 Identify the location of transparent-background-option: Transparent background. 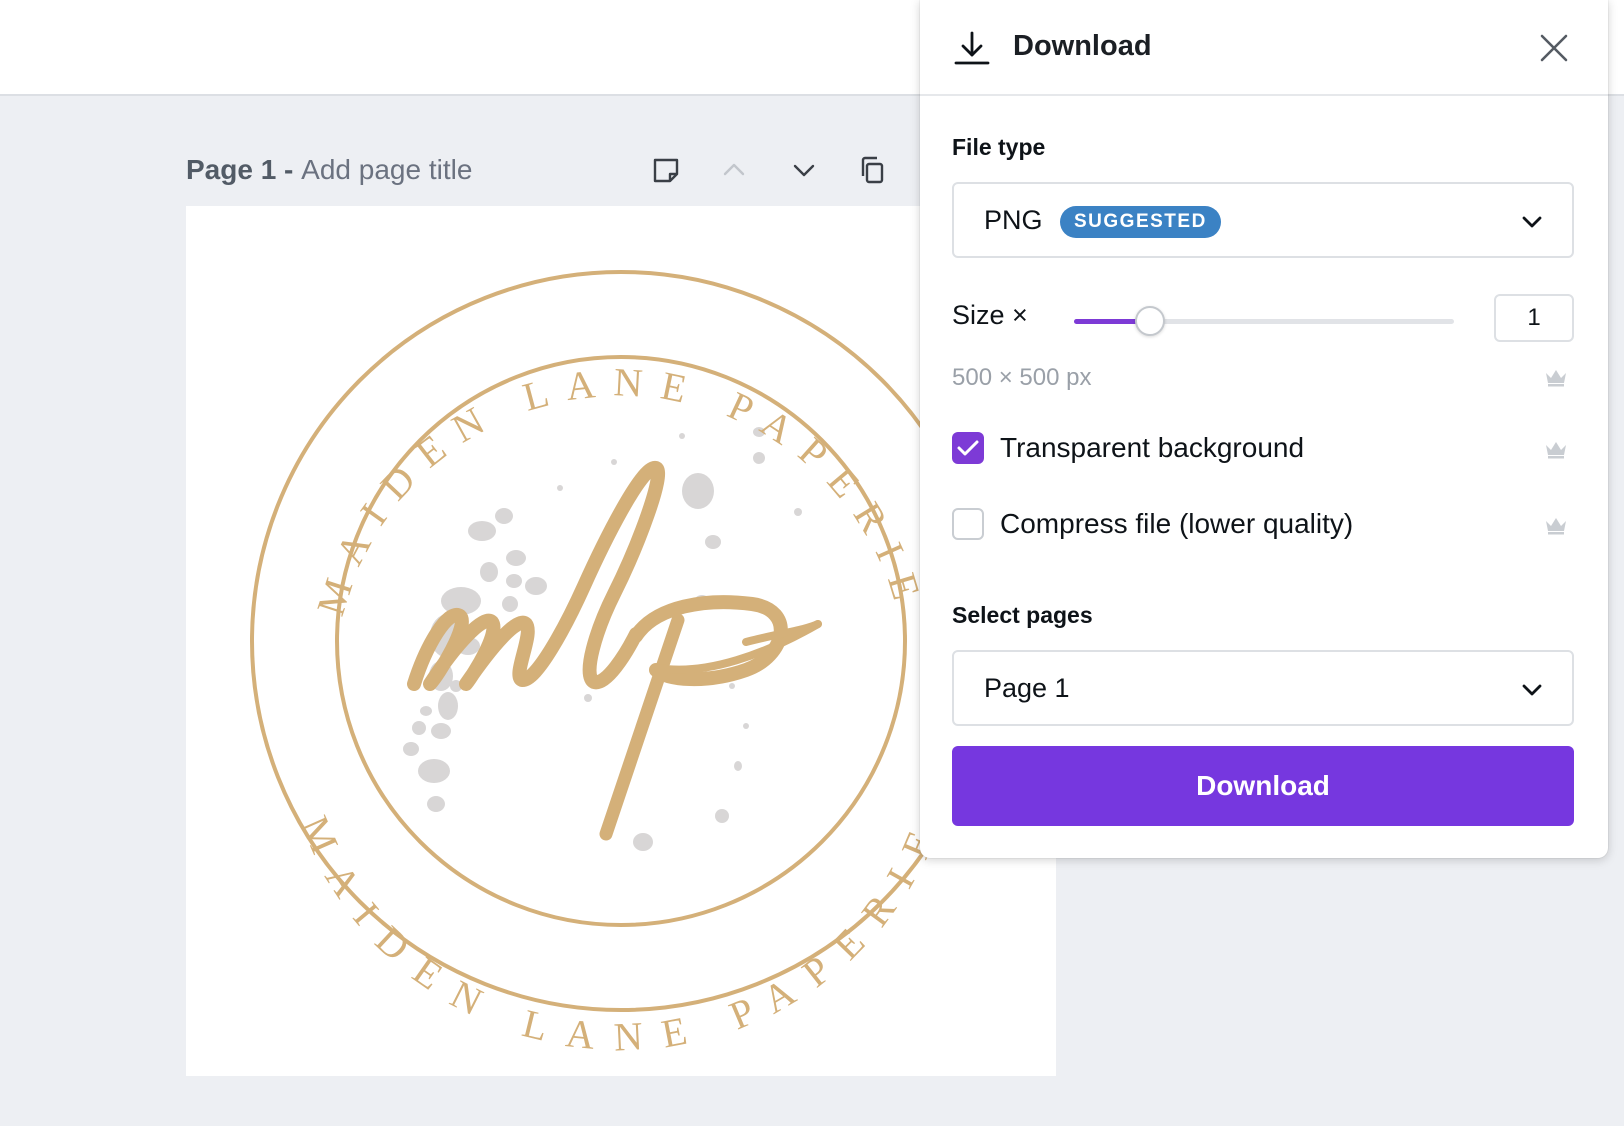
(1263, 449).